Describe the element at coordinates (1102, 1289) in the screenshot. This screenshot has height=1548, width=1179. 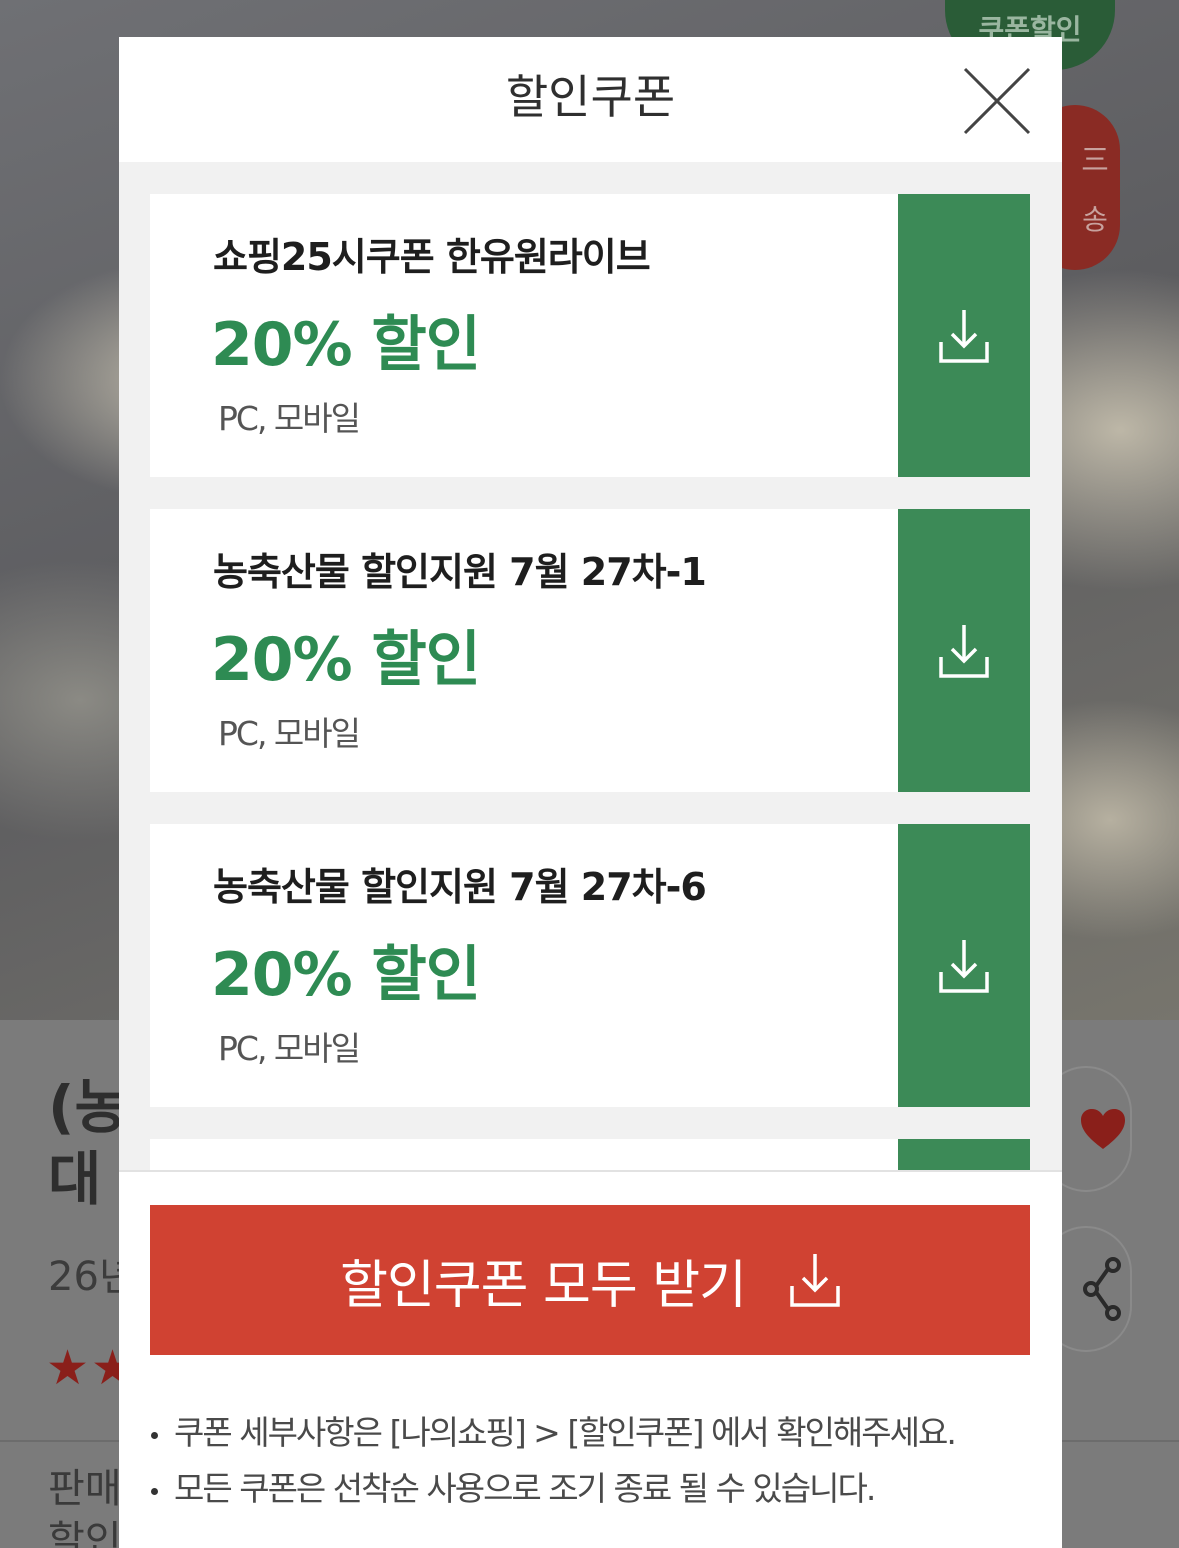
I see `share-icon` at that location.